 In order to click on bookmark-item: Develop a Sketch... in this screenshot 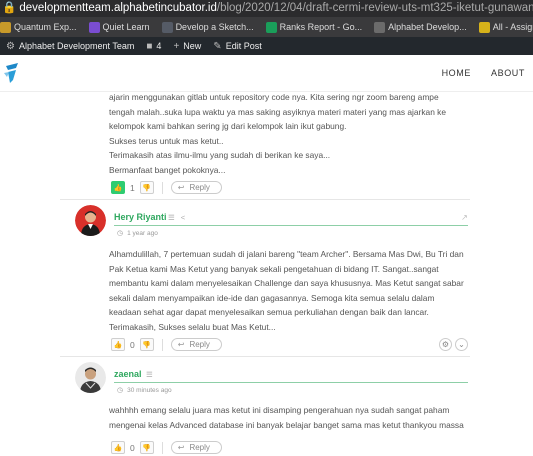, I will do `click(207, 27)`.